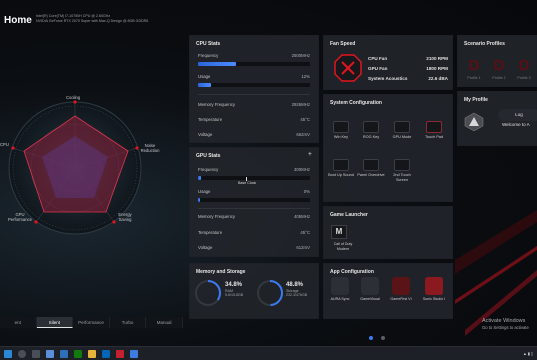  What do you see at coordinates (383, 338) in the screenshot?
I see `page-dot` at bounding box center [383, 338].